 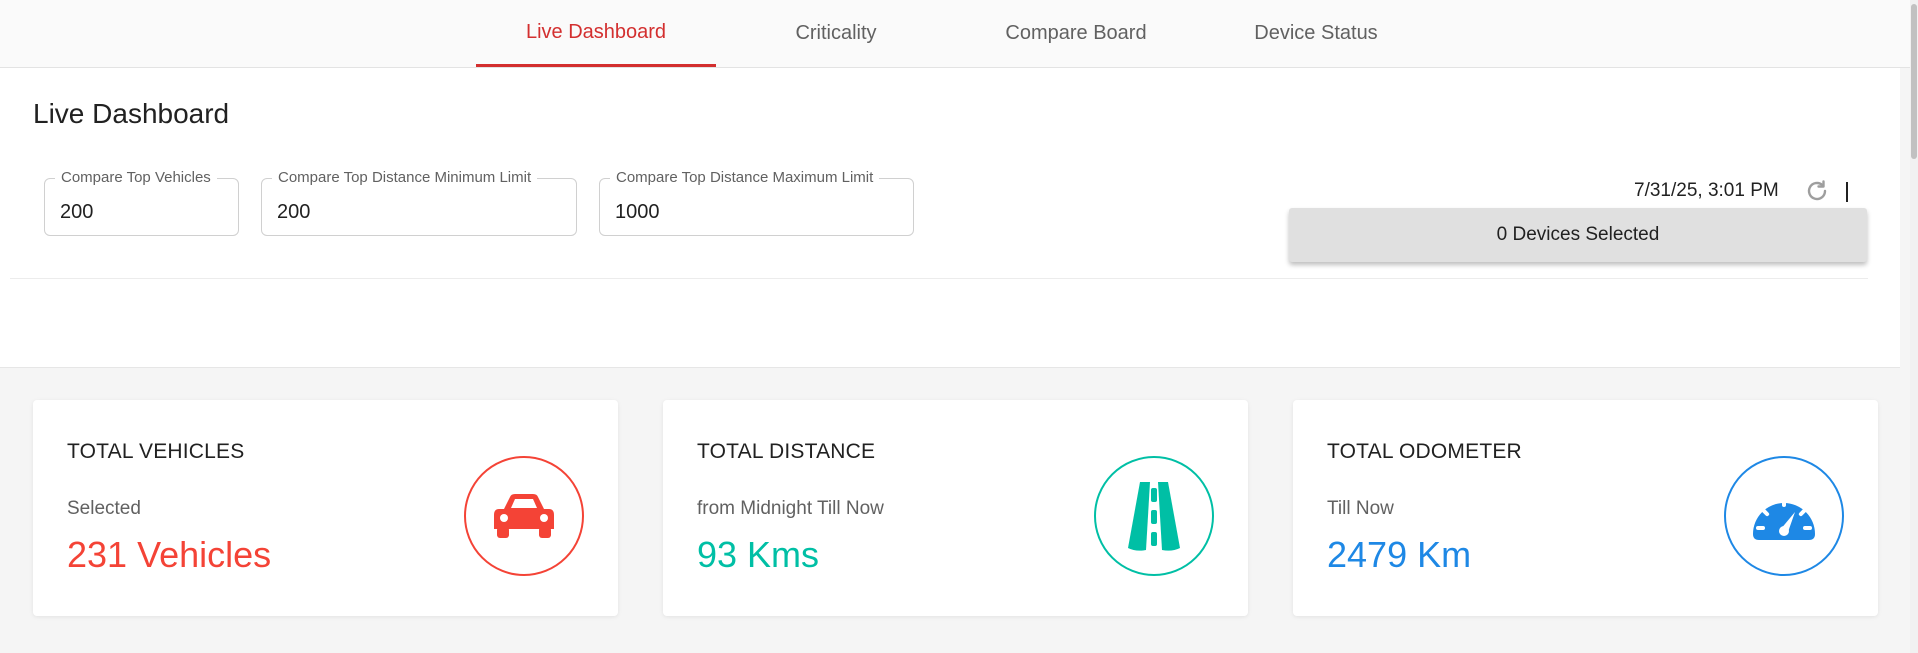 I want to click on min-limit-label: Compare Top Distance Minimum Limit, so click(x=405, y=177).